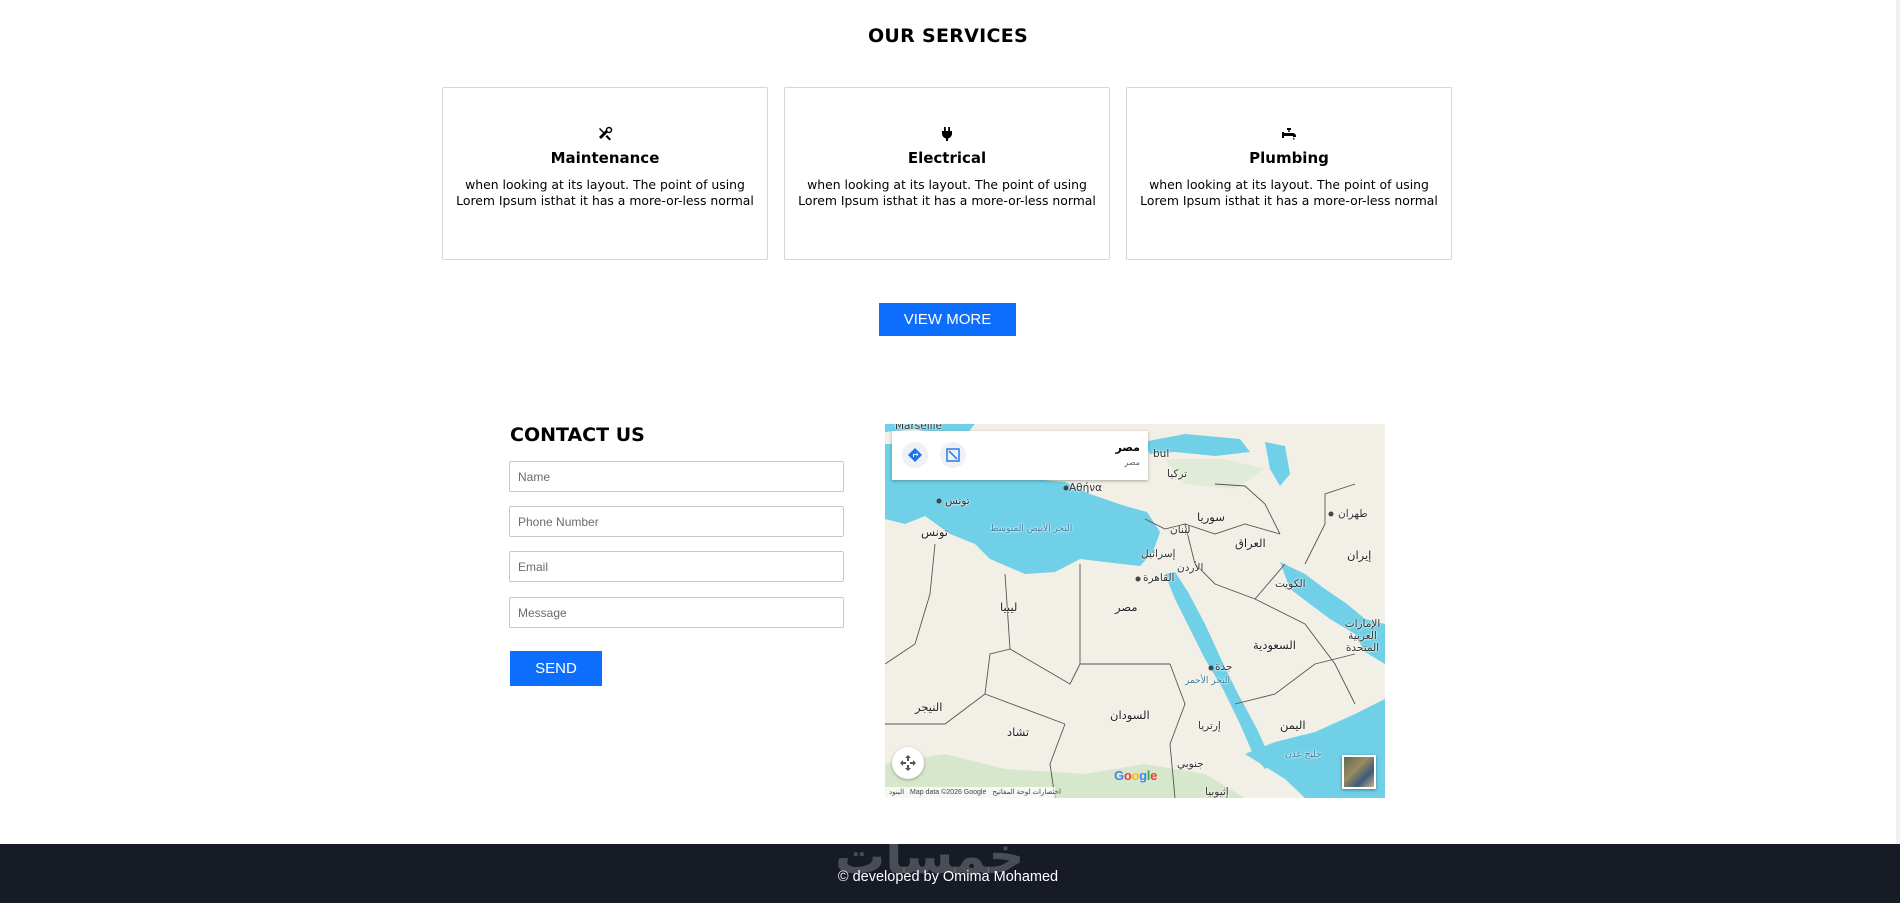 The width and height of the screenshot is (1900, 903). I want to click on fullscreen-icon, so click(908, 763).